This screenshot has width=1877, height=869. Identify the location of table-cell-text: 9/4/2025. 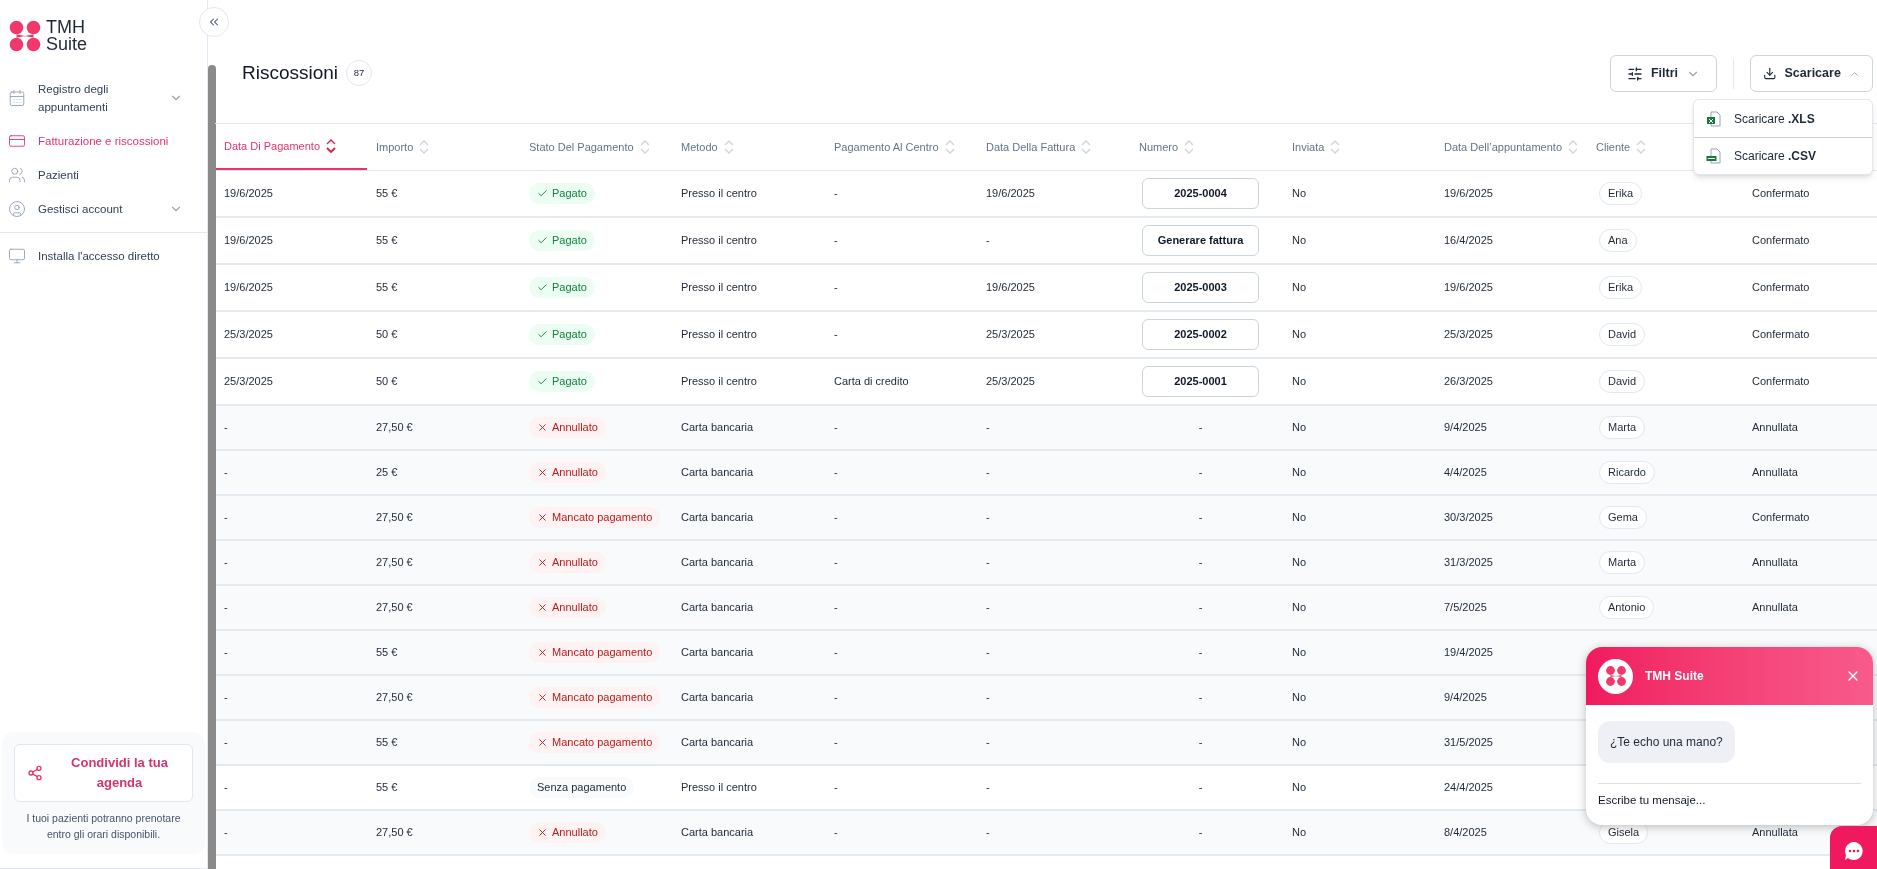
(1465, 428).